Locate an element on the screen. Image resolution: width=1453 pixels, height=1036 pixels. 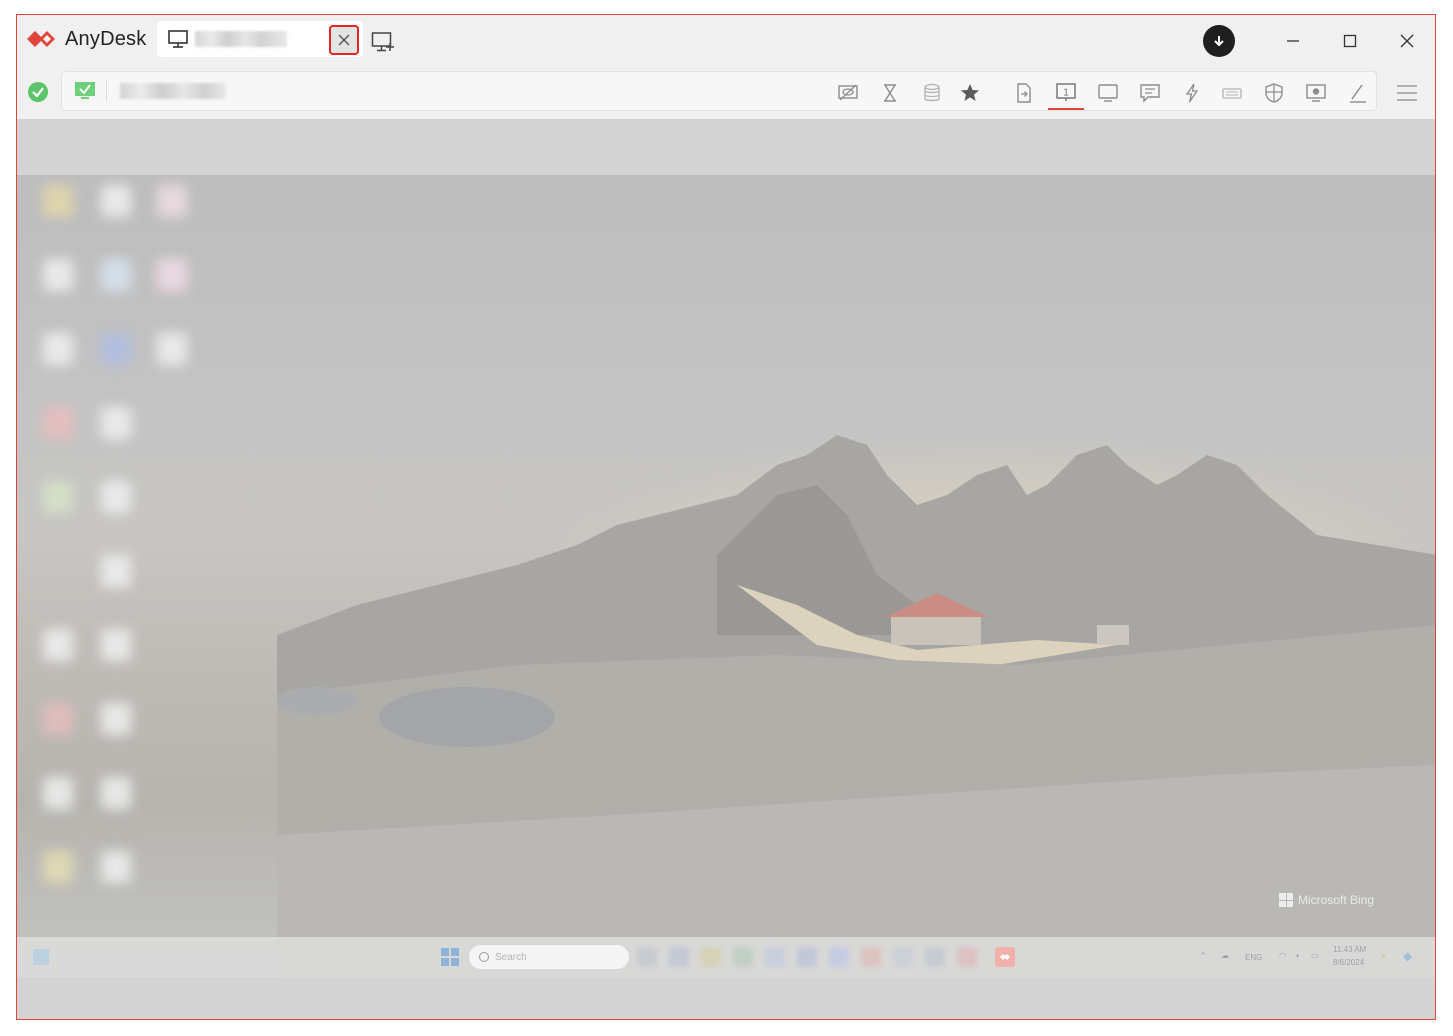
display-icon is located at coordinates (1108, 93).